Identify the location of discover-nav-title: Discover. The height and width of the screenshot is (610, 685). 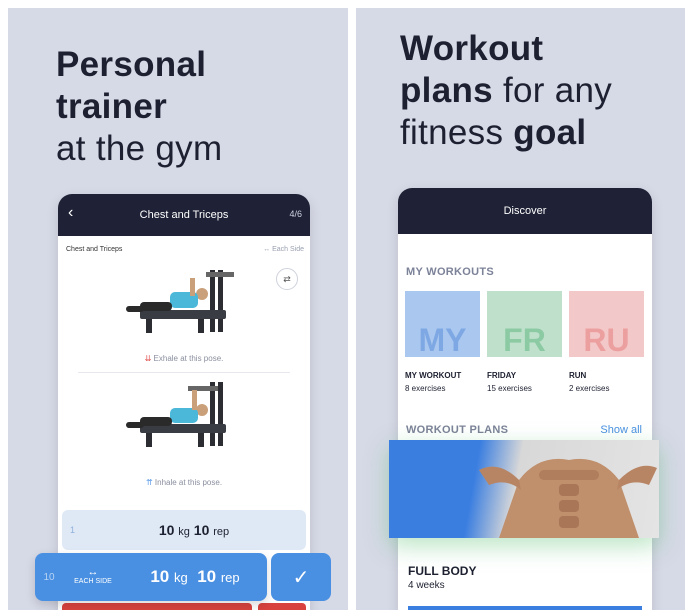
(525, 211).